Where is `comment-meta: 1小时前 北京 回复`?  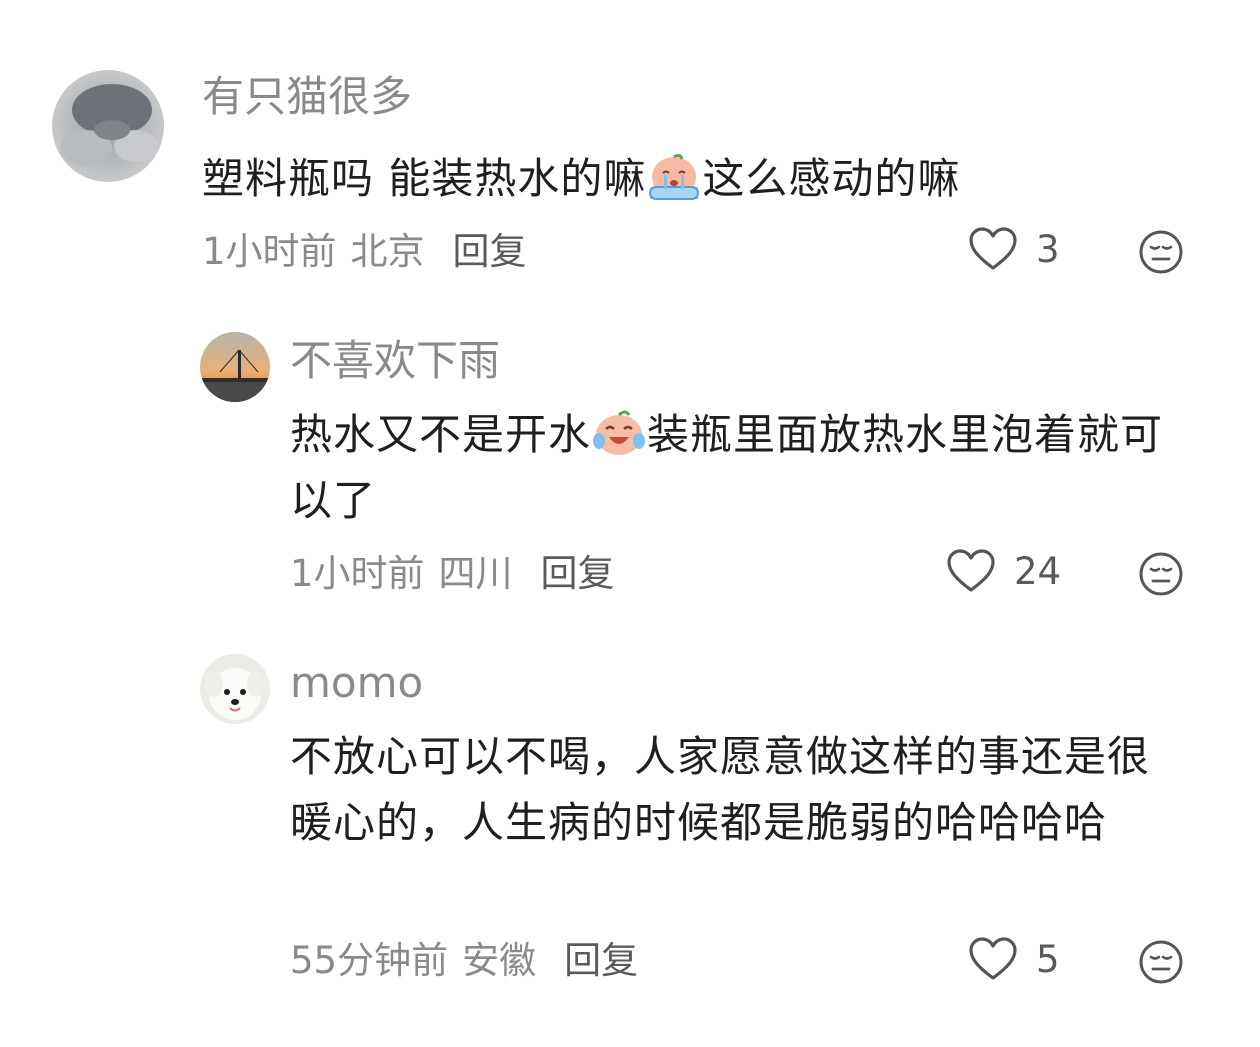
comment-meta: 1小时前 北京 回复 is located at coordinates (364, 251).